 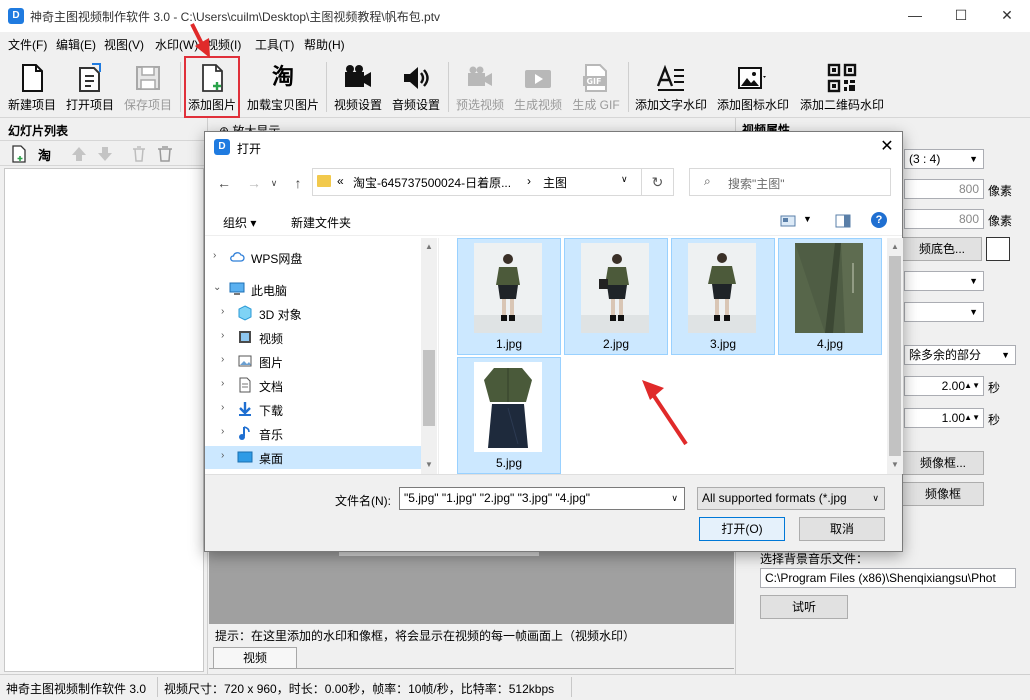 What do you see at coordinates (254, 183) in the screenshot?
I see `forward-arrow-icon: →` at bounding box center [254, 183].